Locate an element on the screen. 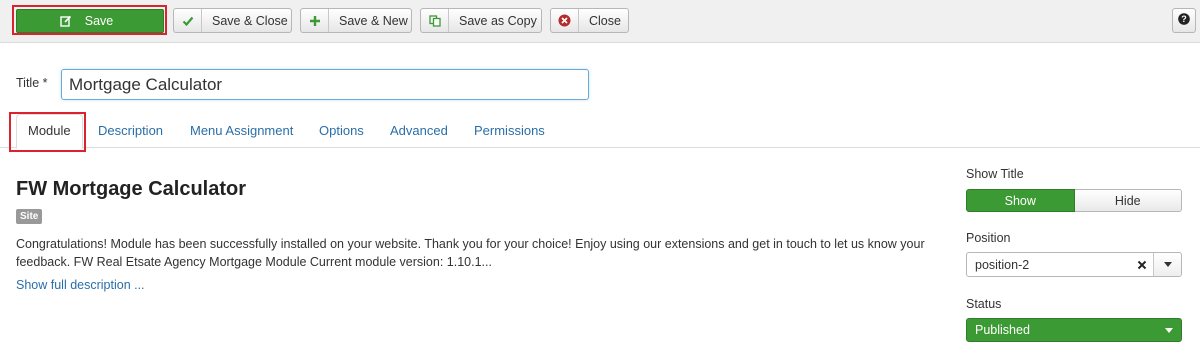  title-input is located at coordinates (325, 84).